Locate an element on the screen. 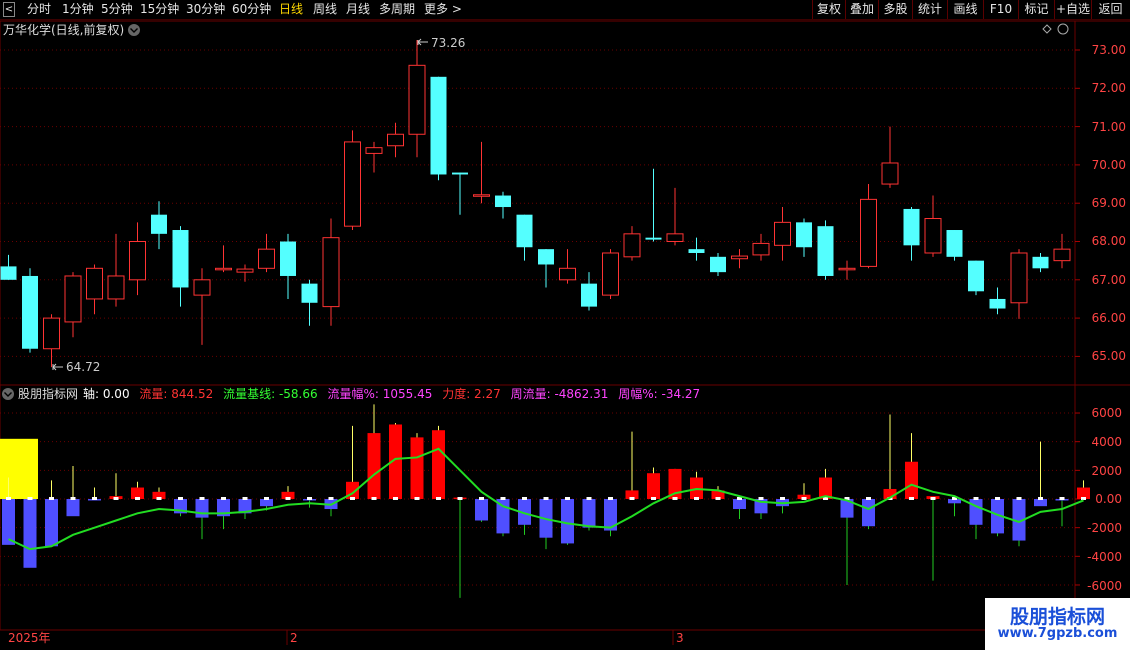  title-dropdown-icon is located at coordinates (134, 30).